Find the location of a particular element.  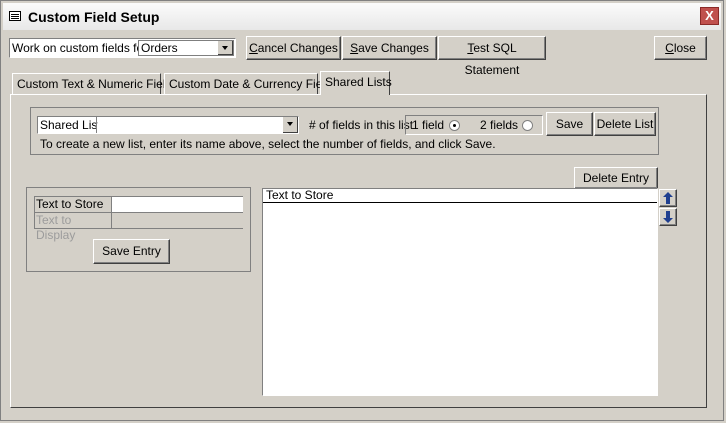

tab-custom-date-currency: Custom Date & Currency Fields is located at coordinates (251, 83).